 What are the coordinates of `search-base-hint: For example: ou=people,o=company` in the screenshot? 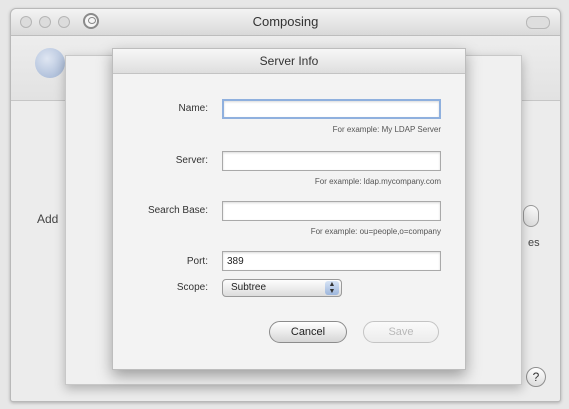 It's located at (375, 231).